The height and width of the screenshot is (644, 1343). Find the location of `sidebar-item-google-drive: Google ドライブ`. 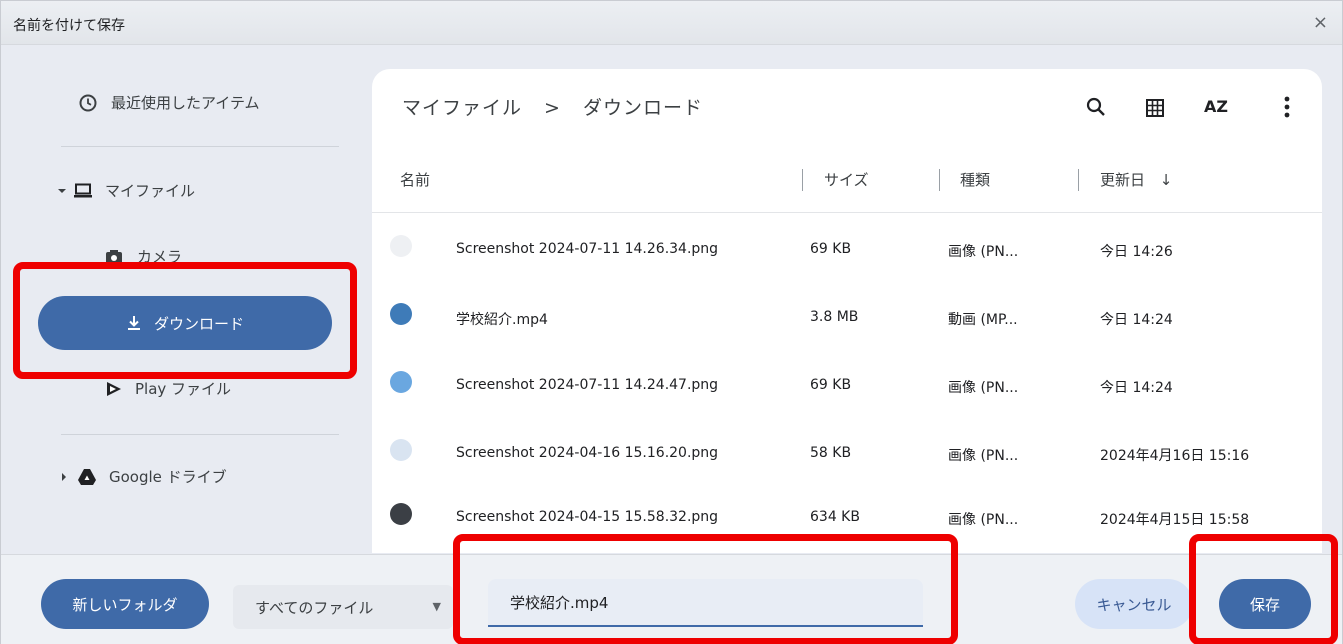

sidebar-item-google-drive: Google ドライブ is located at coordinates (143, 476).